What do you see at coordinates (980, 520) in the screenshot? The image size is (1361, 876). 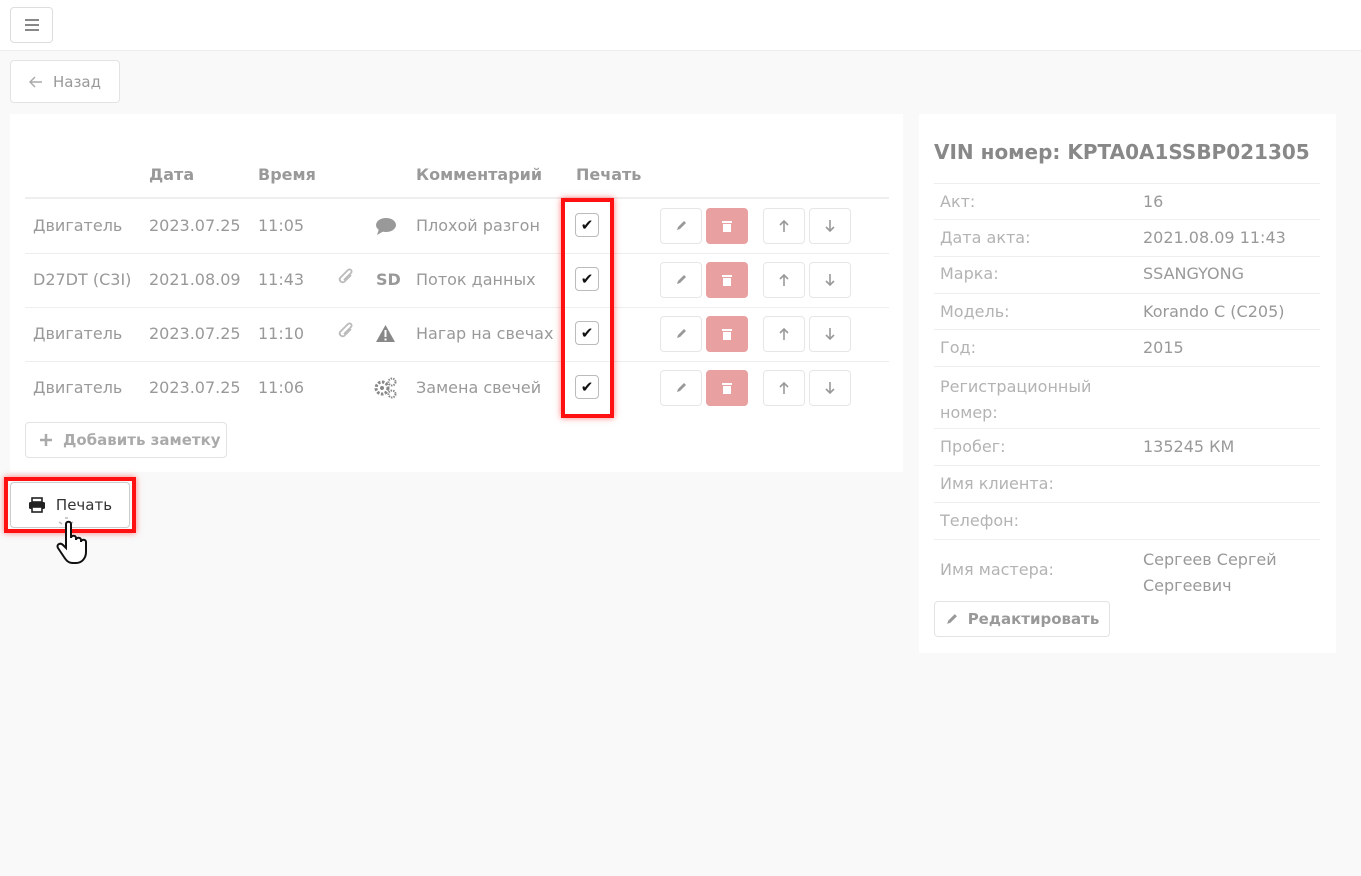 I see `info-label: Телефон:` at bounding box center [980, 520].